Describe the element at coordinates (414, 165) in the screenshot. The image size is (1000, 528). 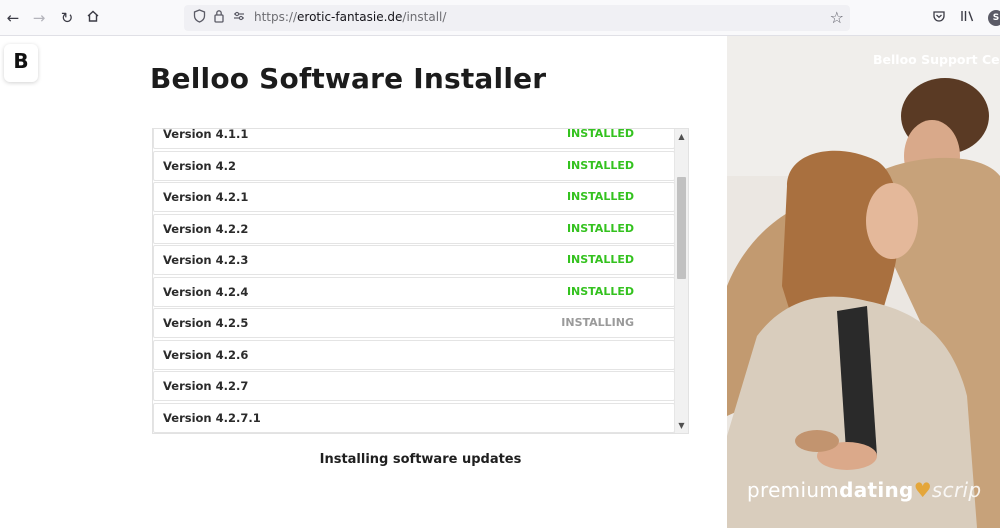
I see `version-row: Version 4.2 INSTALLED` at that location.